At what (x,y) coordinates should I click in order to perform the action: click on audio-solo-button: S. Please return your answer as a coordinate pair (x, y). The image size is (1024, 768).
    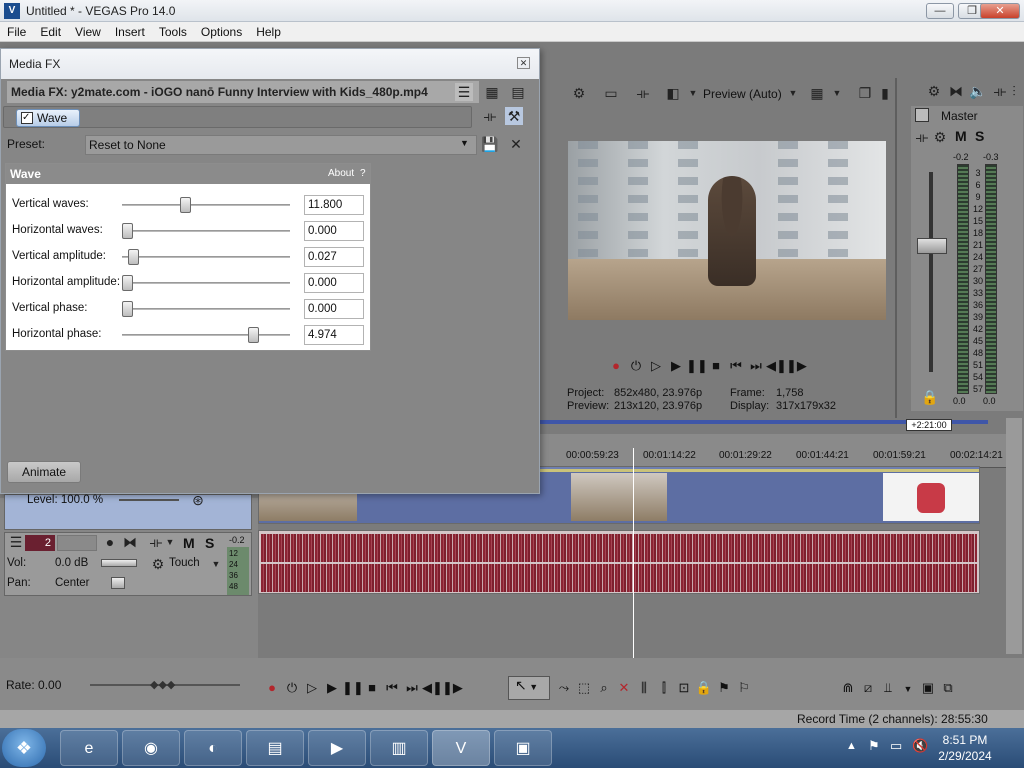
    Looking at the image, I should click on (209, 543).